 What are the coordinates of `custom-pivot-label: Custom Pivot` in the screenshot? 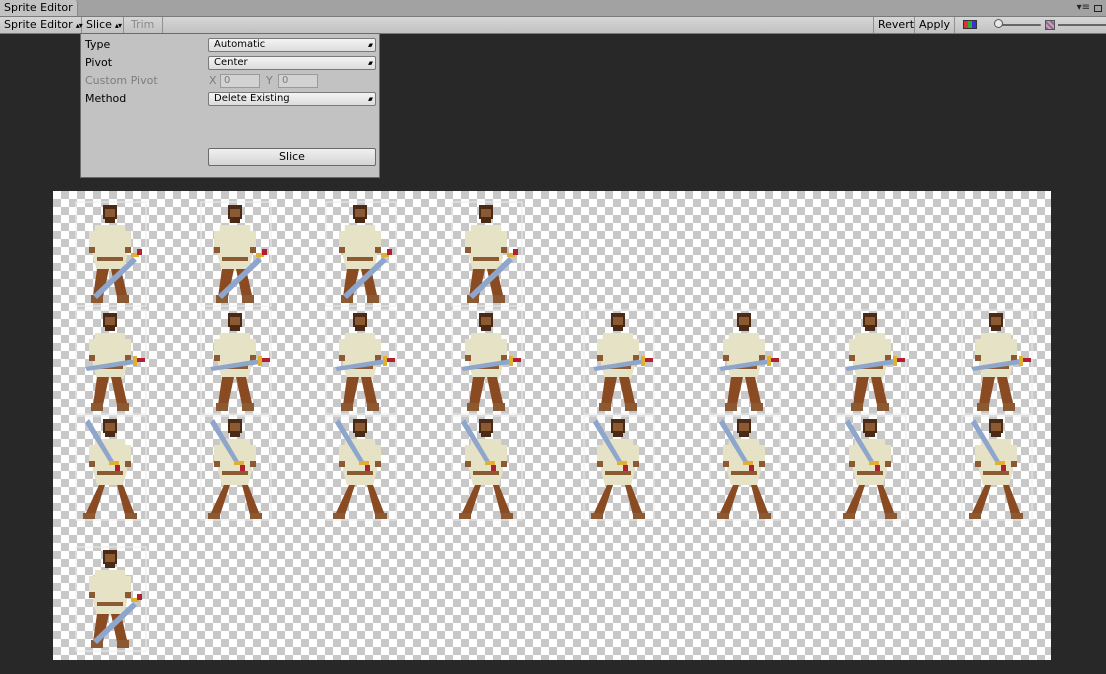 It's located at (121, 80).